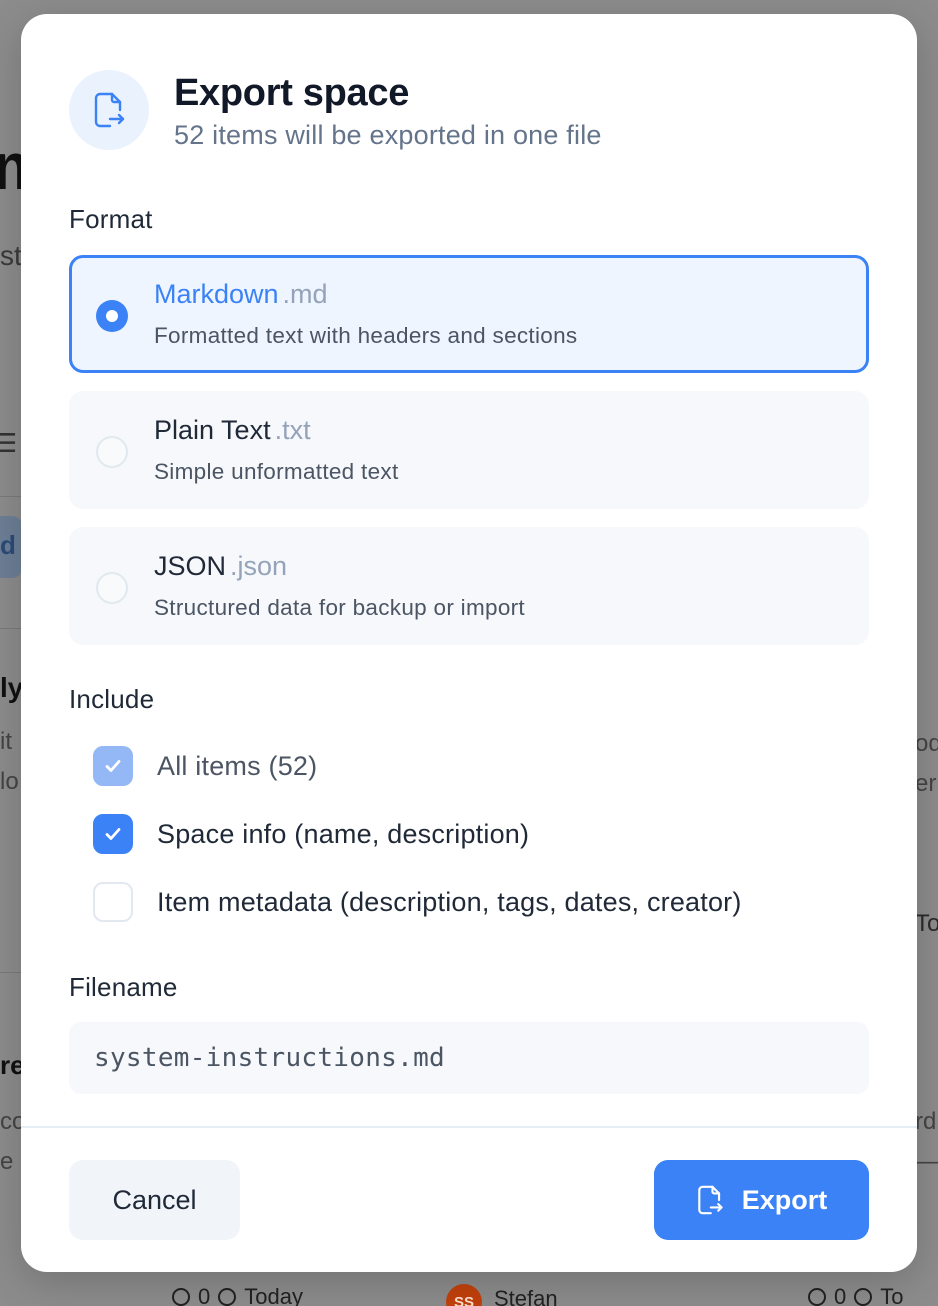  I want to click on format-description: Simple unformatted text, so click(276, 471).